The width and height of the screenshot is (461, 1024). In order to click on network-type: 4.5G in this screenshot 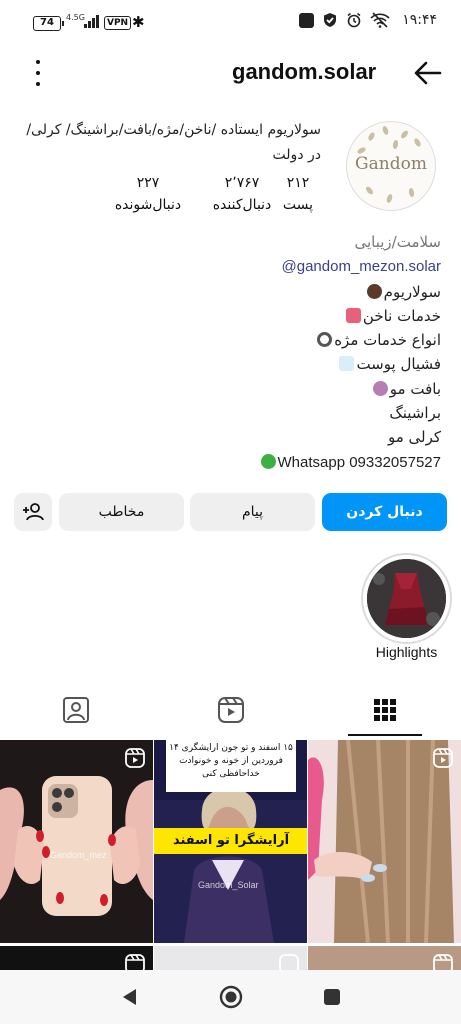, I will do `click(75, 17)`.